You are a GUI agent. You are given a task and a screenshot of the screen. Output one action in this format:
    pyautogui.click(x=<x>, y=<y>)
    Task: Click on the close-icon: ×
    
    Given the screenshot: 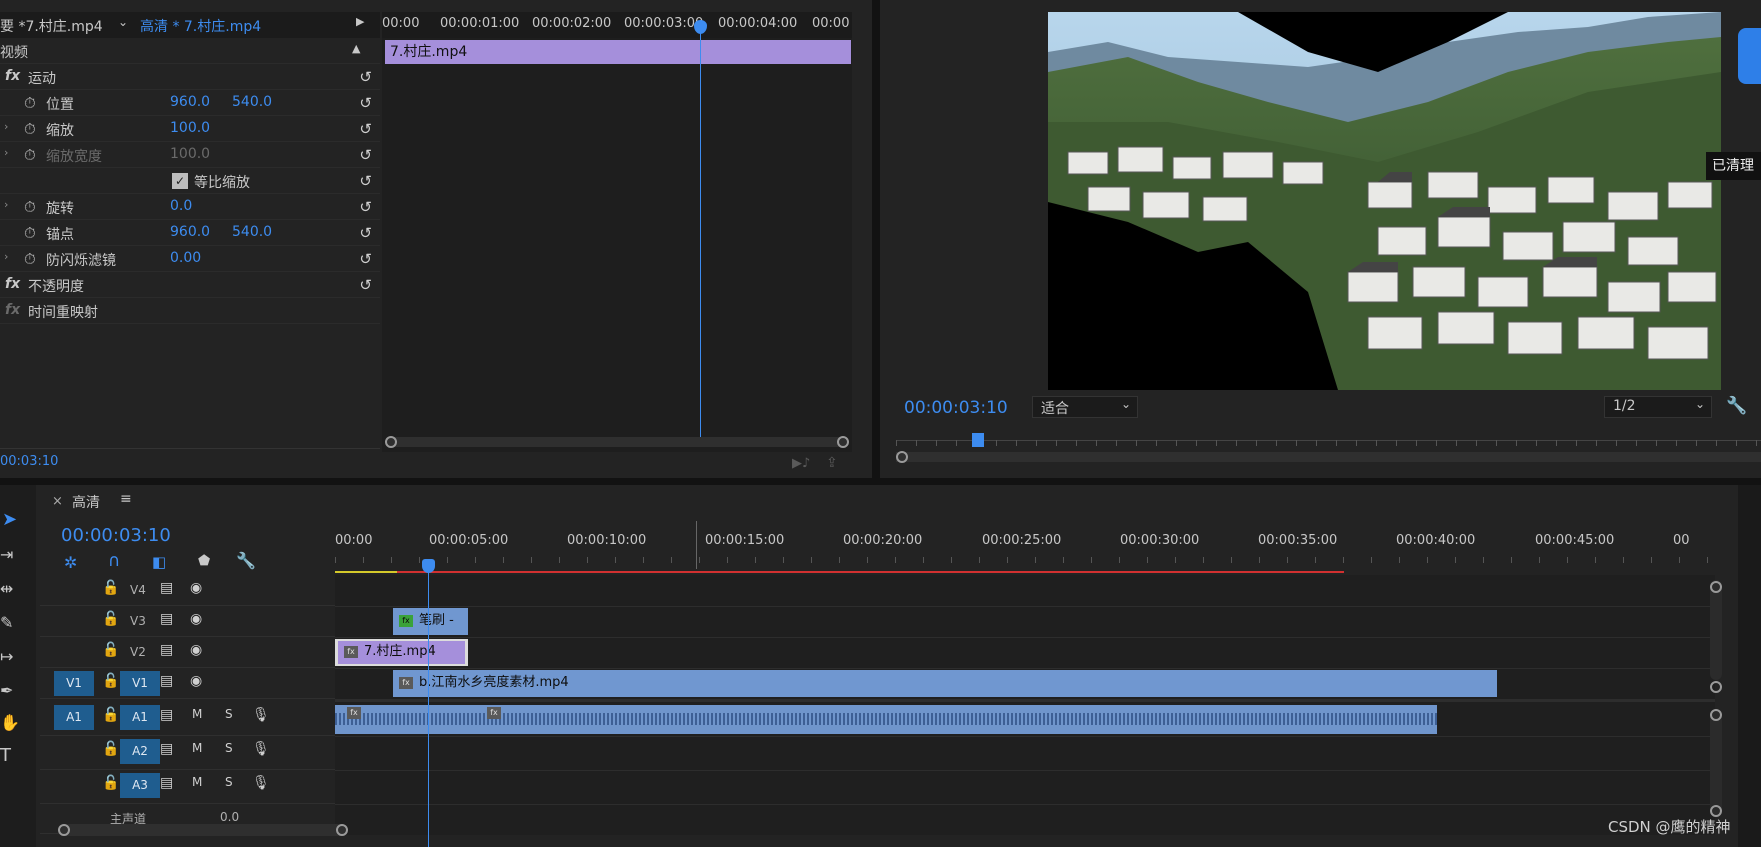 What is the action you would take?
    pyautogui.click(x=57, y=501)
    